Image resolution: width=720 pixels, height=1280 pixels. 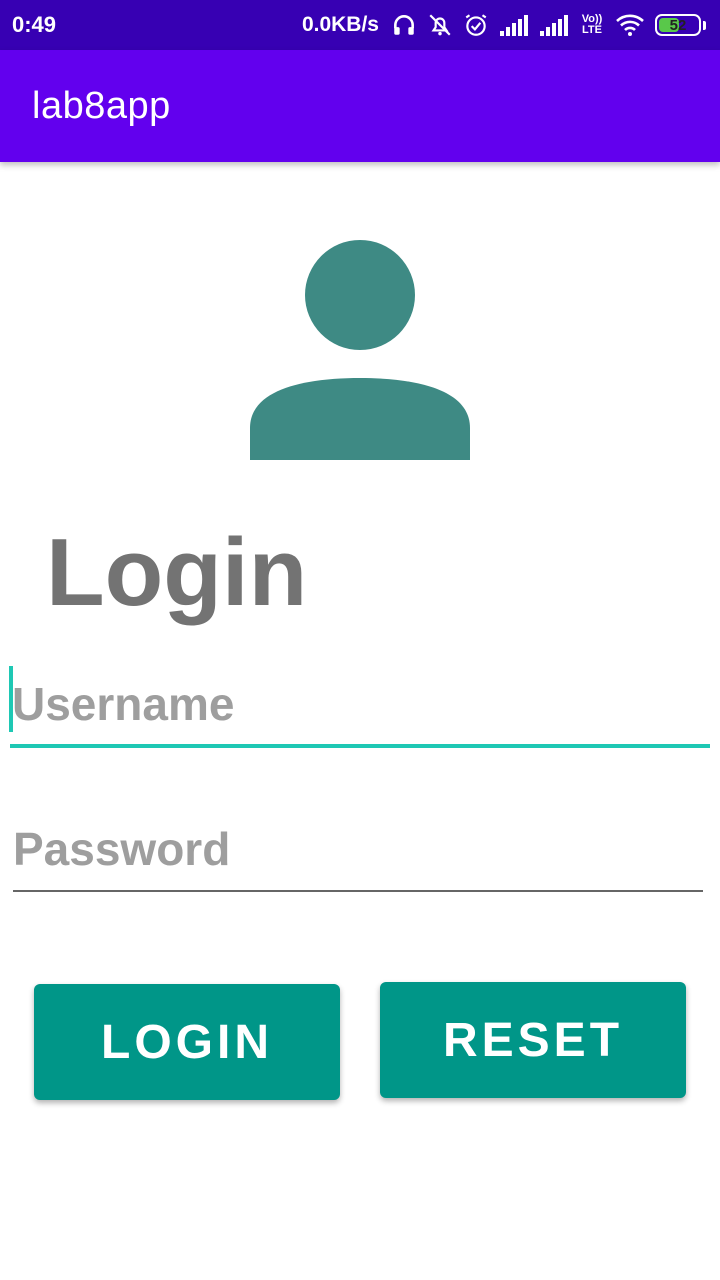 I want to click on app-bar: lab8app, so click(x=360, y=106).